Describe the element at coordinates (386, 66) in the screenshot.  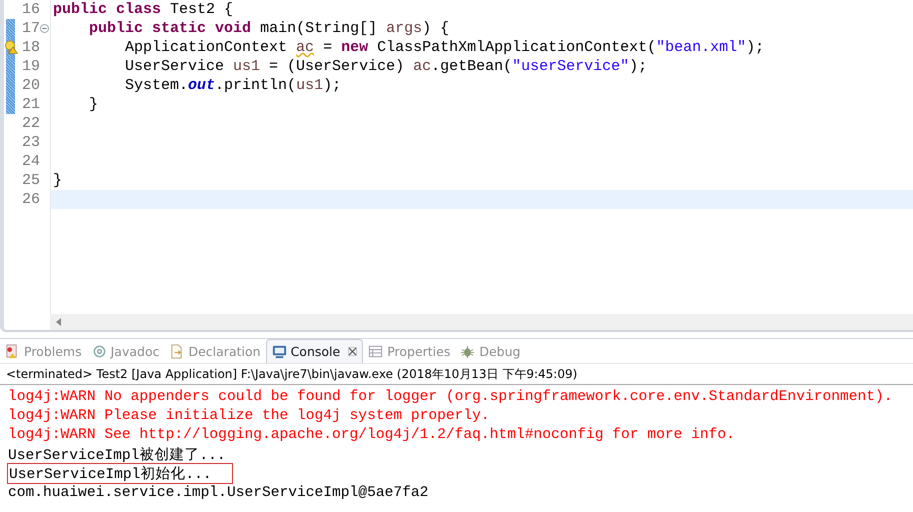
I see `code-line: UserService us1 = (UserService) ac.getBean("userService");` at that location.